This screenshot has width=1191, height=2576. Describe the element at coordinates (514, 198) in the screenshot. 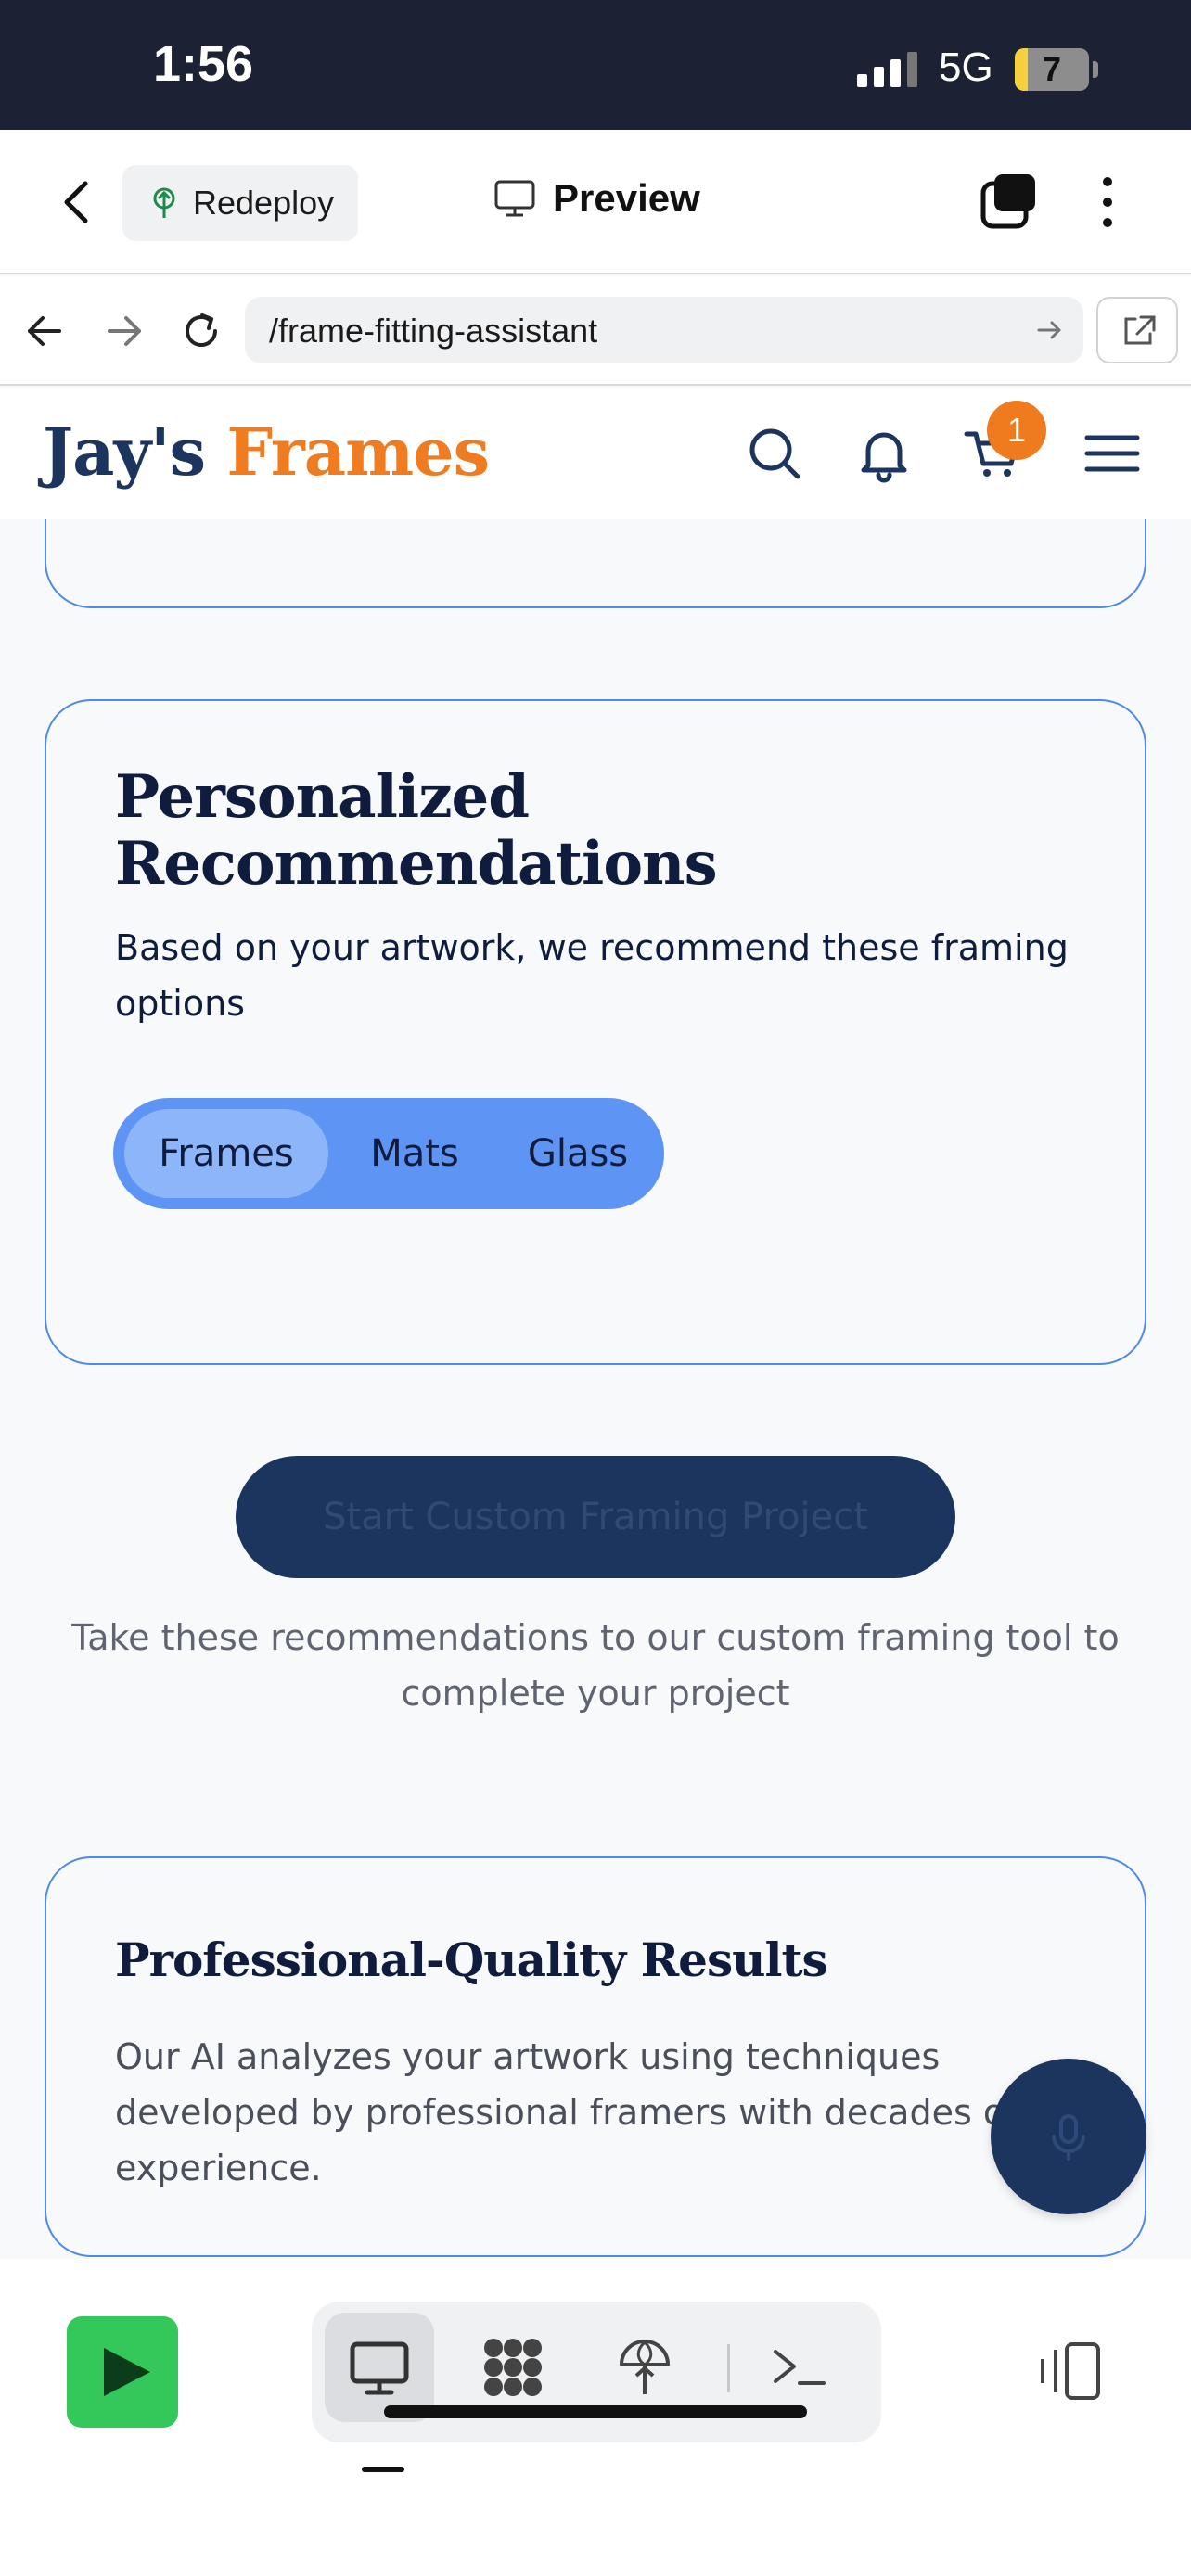

I see `monitor-icon` at that location.